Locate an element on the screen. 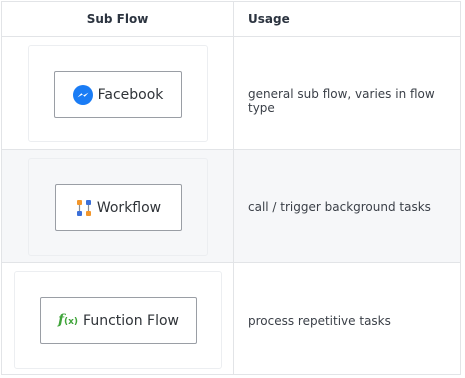  table-header: Sub Flow Usage is located at coordinates (231, 19).